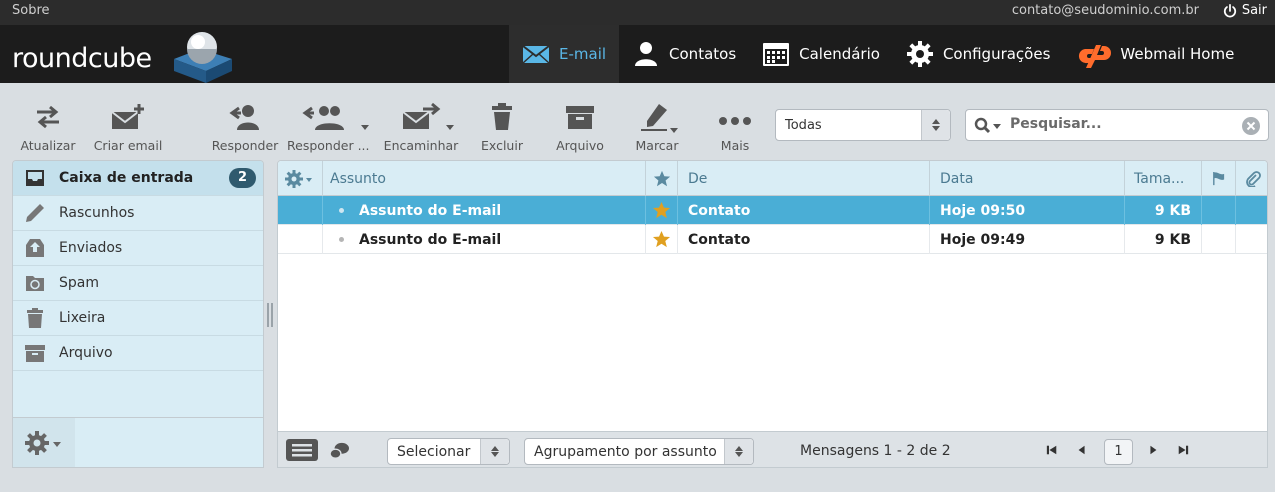 Image resolution: width=1275 pixels, height=492 pixels. What do you see at coordinates (302, 450) in the screenshot?
I see `list-view-icon` at bounding box center [302, 450].